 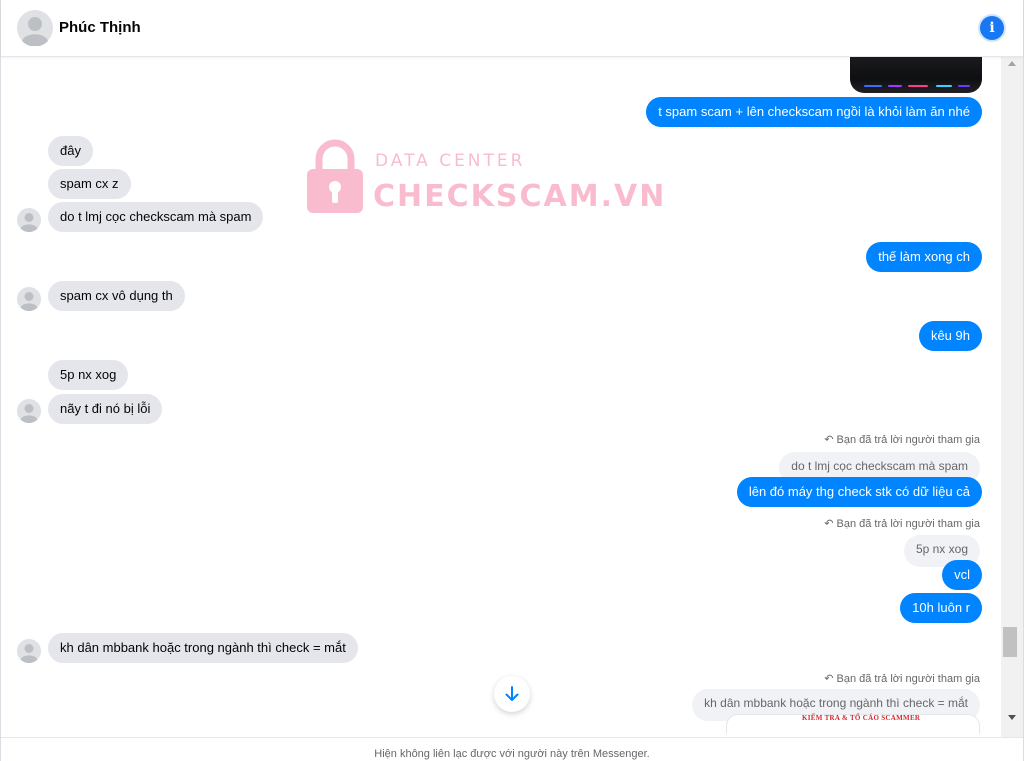 What do you see at coordinates (450, 161) in the screenshot?
I see `watermark-line1: DATA CENTER` at bounding box center [450, 161].